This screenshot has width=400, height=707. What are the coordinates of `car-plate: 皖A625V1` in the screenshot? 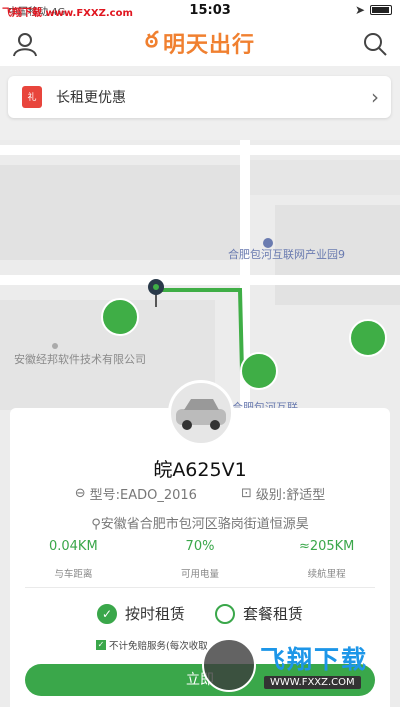 It's located at (200, 470).